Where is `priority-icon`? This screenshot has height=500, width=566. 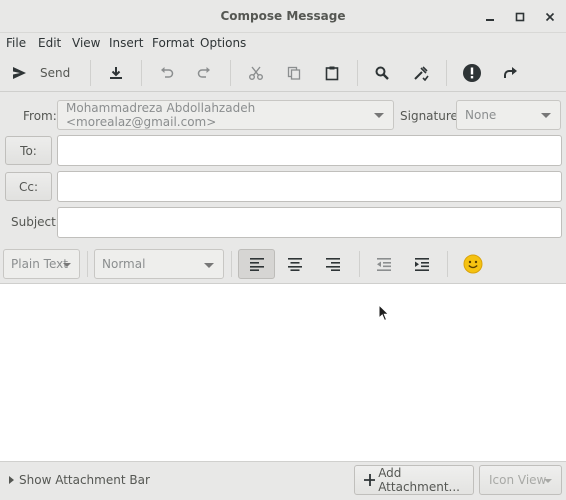 priority-icon is located at coordinates (472, 73).